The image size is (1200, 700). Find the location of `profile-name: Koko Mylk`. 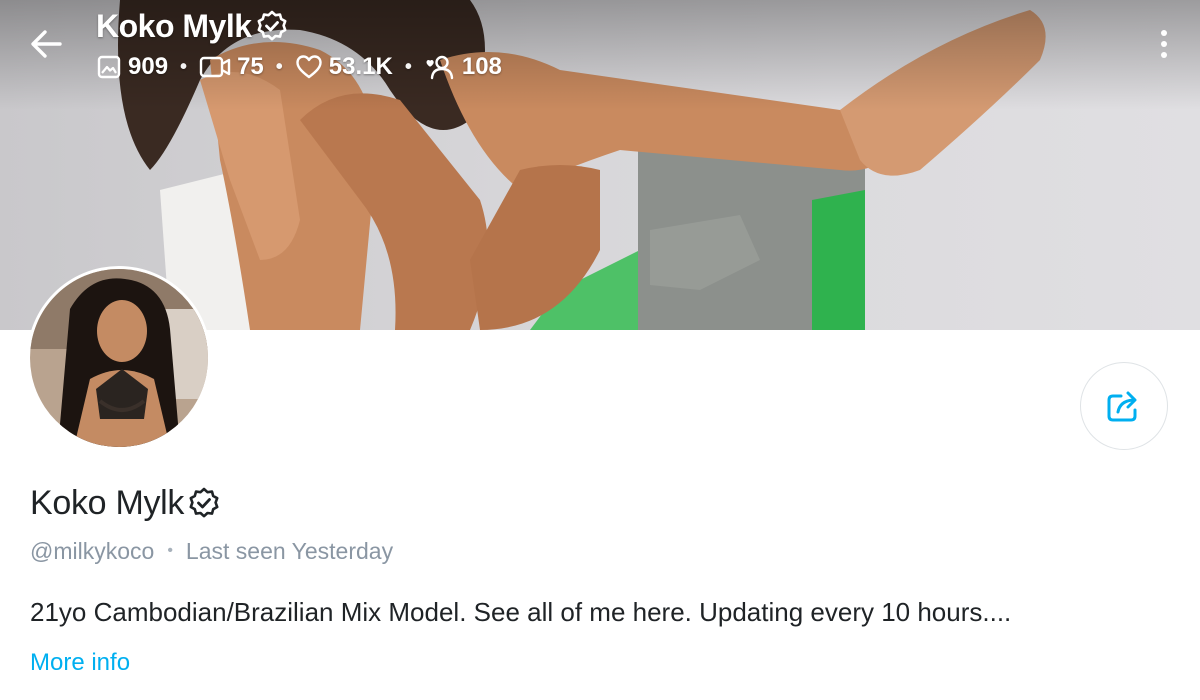

profile-name: Koko Mylk is located at coordinates (125, 503).